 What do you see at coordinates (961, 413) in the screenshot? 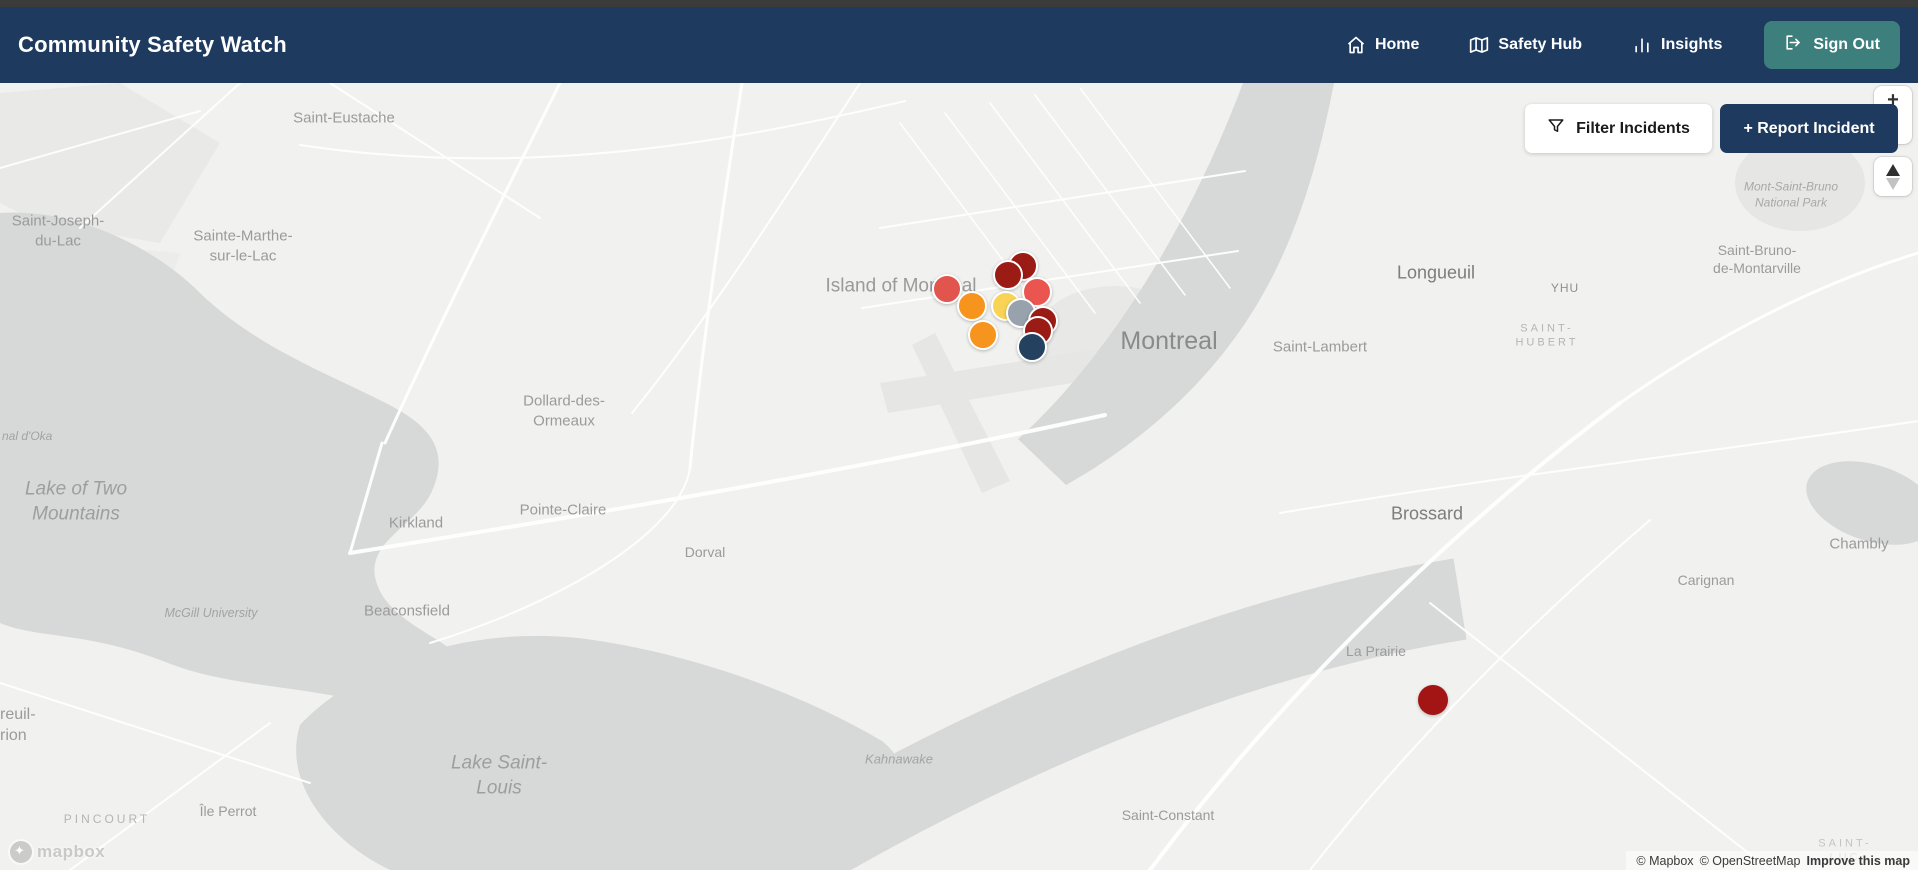
I see `landuse-shape` at bounding box center [961, 413].